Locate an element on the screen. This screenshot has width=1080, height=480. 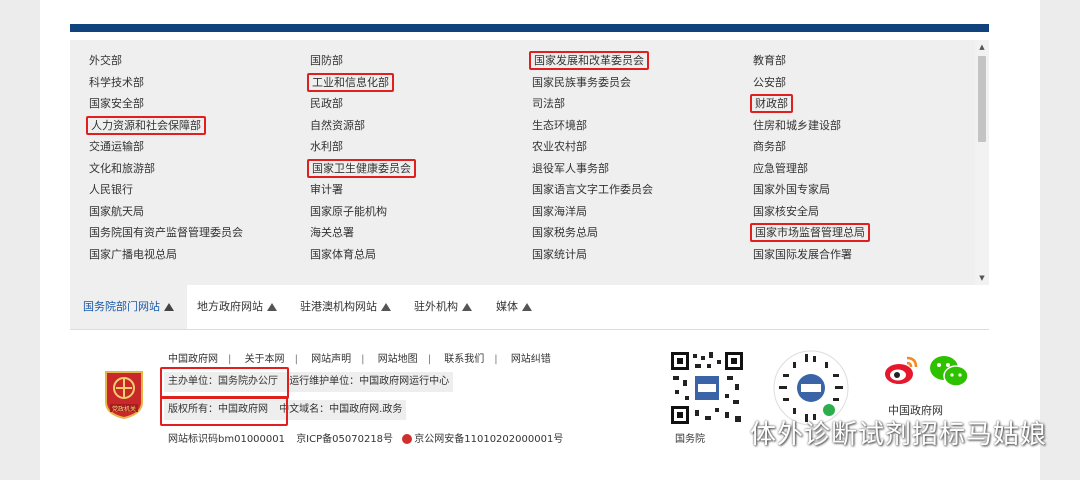
department-label: 文化和旅游部 is located at coordinates (122, 168).